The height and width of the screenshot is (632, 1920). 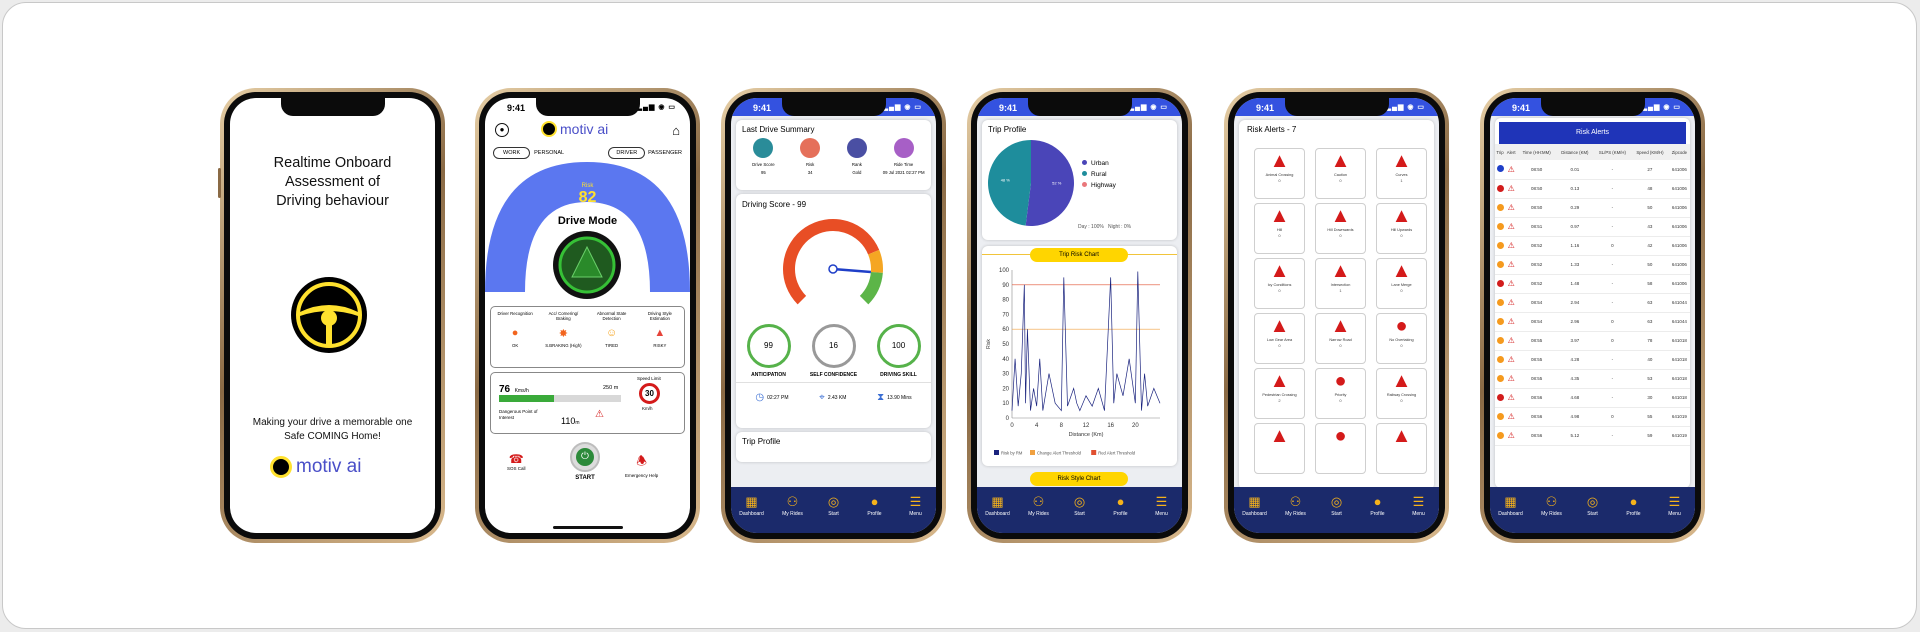 What do you see at coordinates (563, 316) in the screenshot?
I see `feature-label: Acc/ Cornering/ Braking` at bounding box center [563, 316].